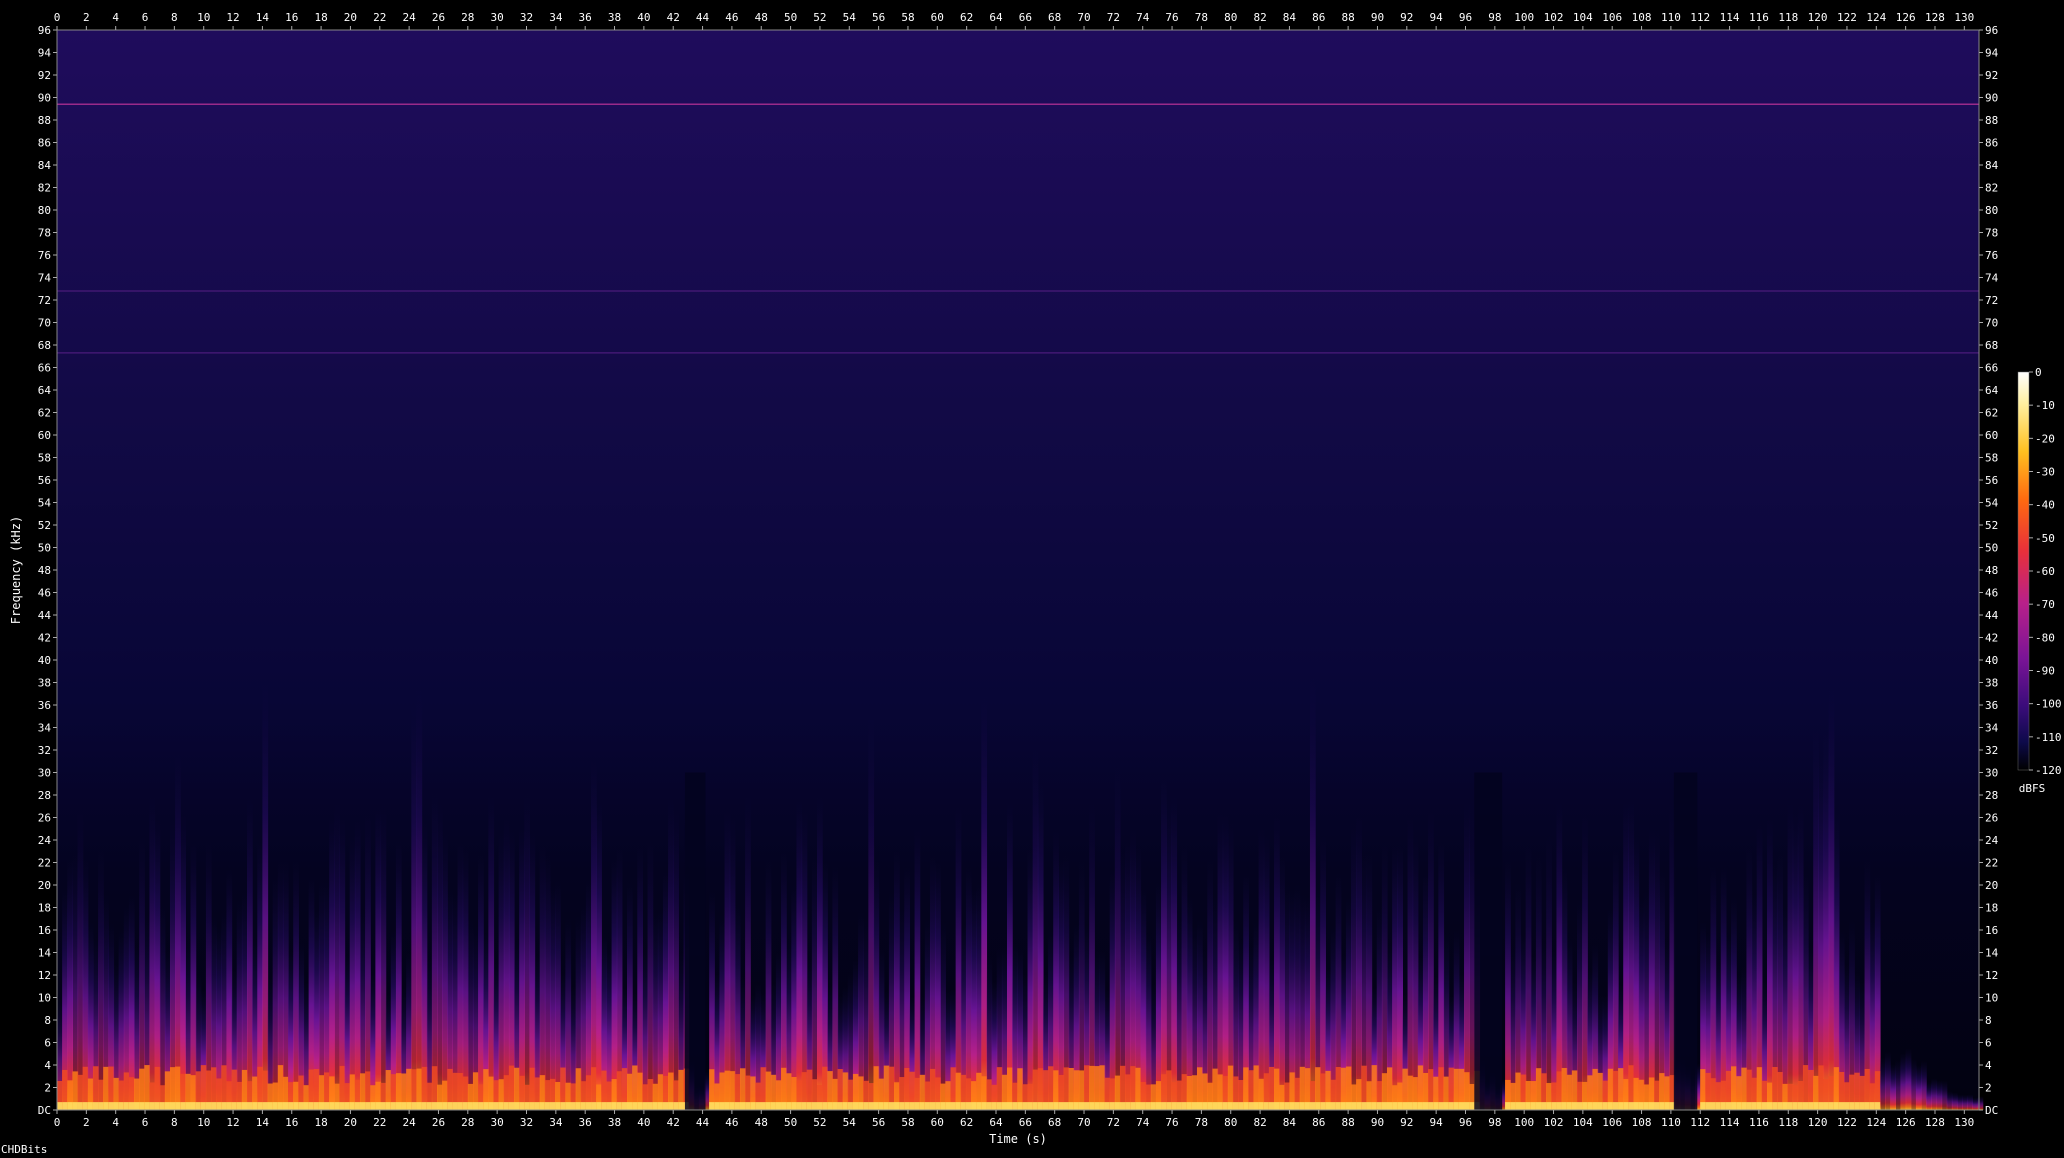 Image resolution: width=2064 pixels, height=1158 pixels. What do you see at coordinates (1991, 255) in the screenshot?
I see `y-tick-label: 76` at bounding box center [1991, 255].